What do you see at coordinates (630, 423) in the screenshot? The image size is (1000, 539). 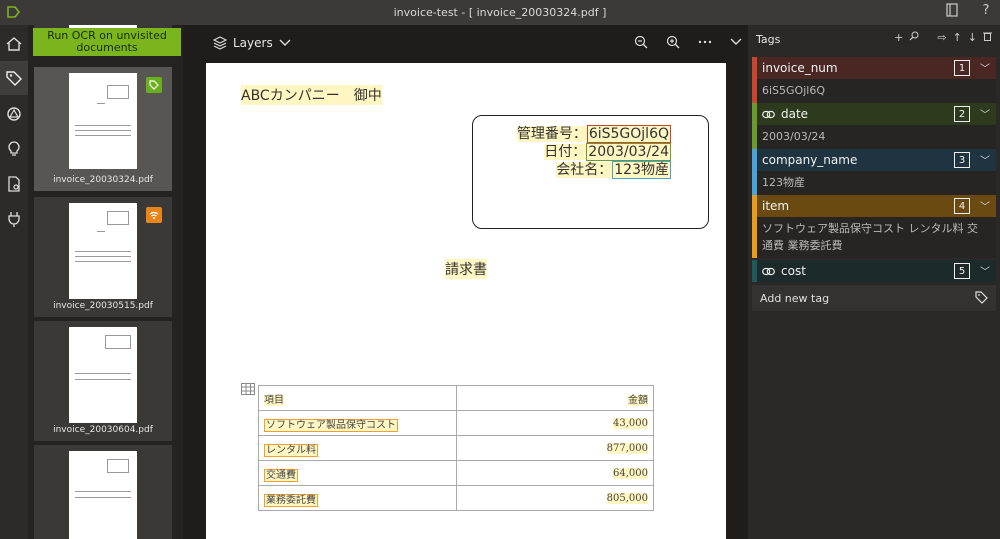 I see `amount-cell: 43,000` at bounding box center [630, 423].